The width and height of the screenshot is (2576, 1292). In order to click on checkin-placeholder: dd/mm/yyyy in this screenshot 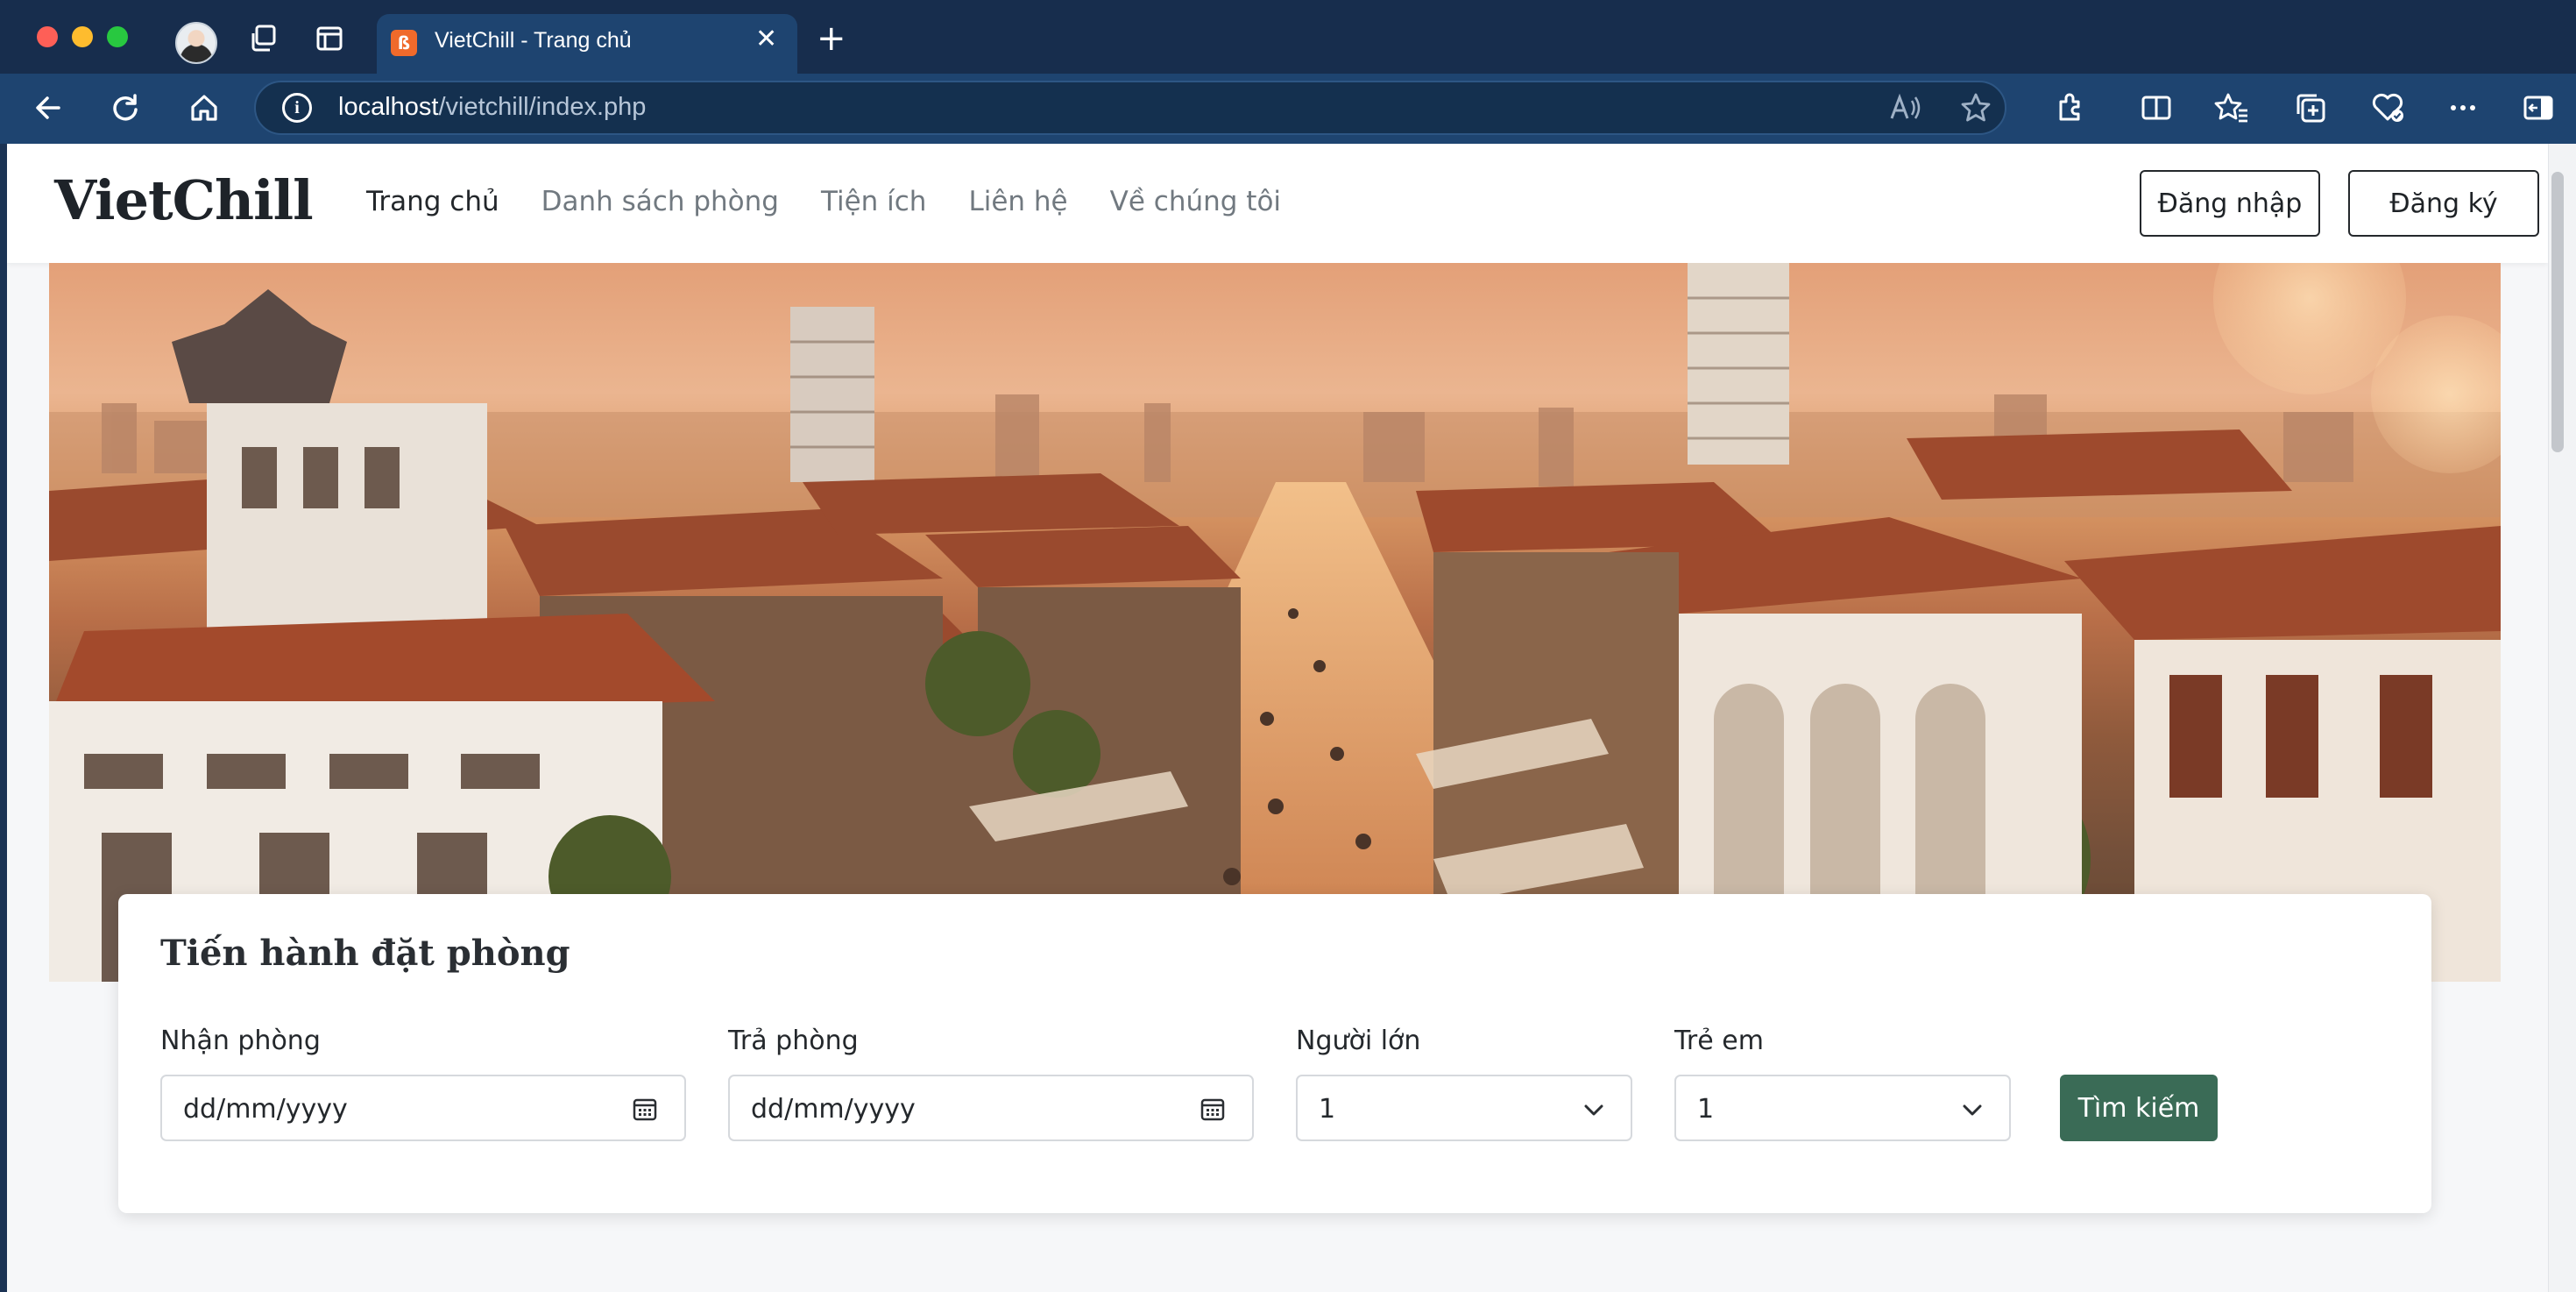, I will do `click(265, 1109)`.